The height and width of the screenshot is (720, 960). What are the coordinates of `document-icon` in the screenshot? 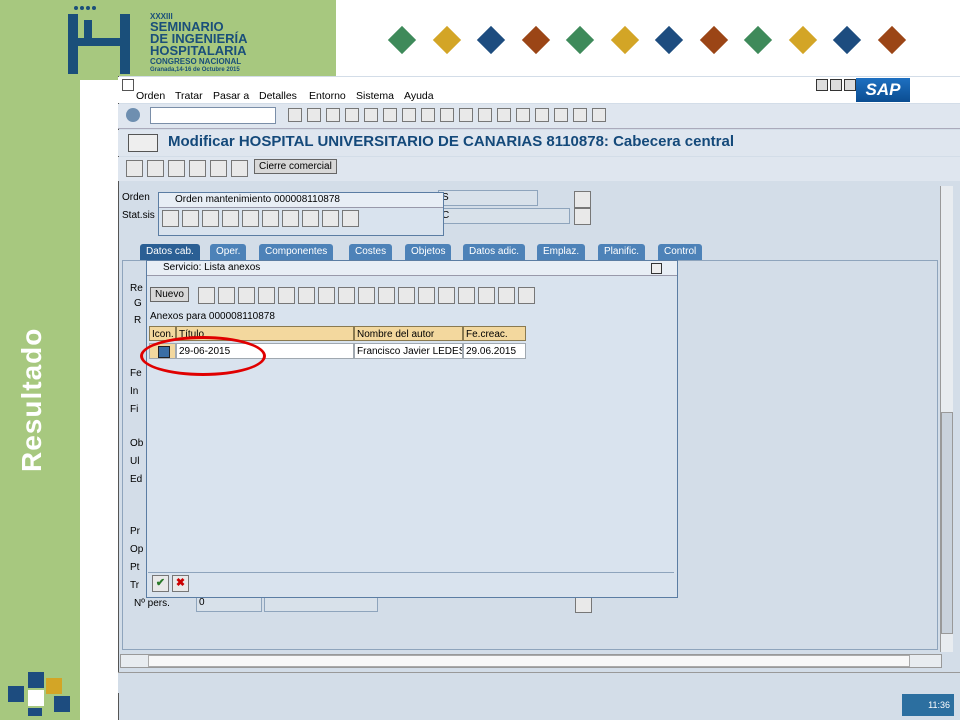 It's located at (582, 199).